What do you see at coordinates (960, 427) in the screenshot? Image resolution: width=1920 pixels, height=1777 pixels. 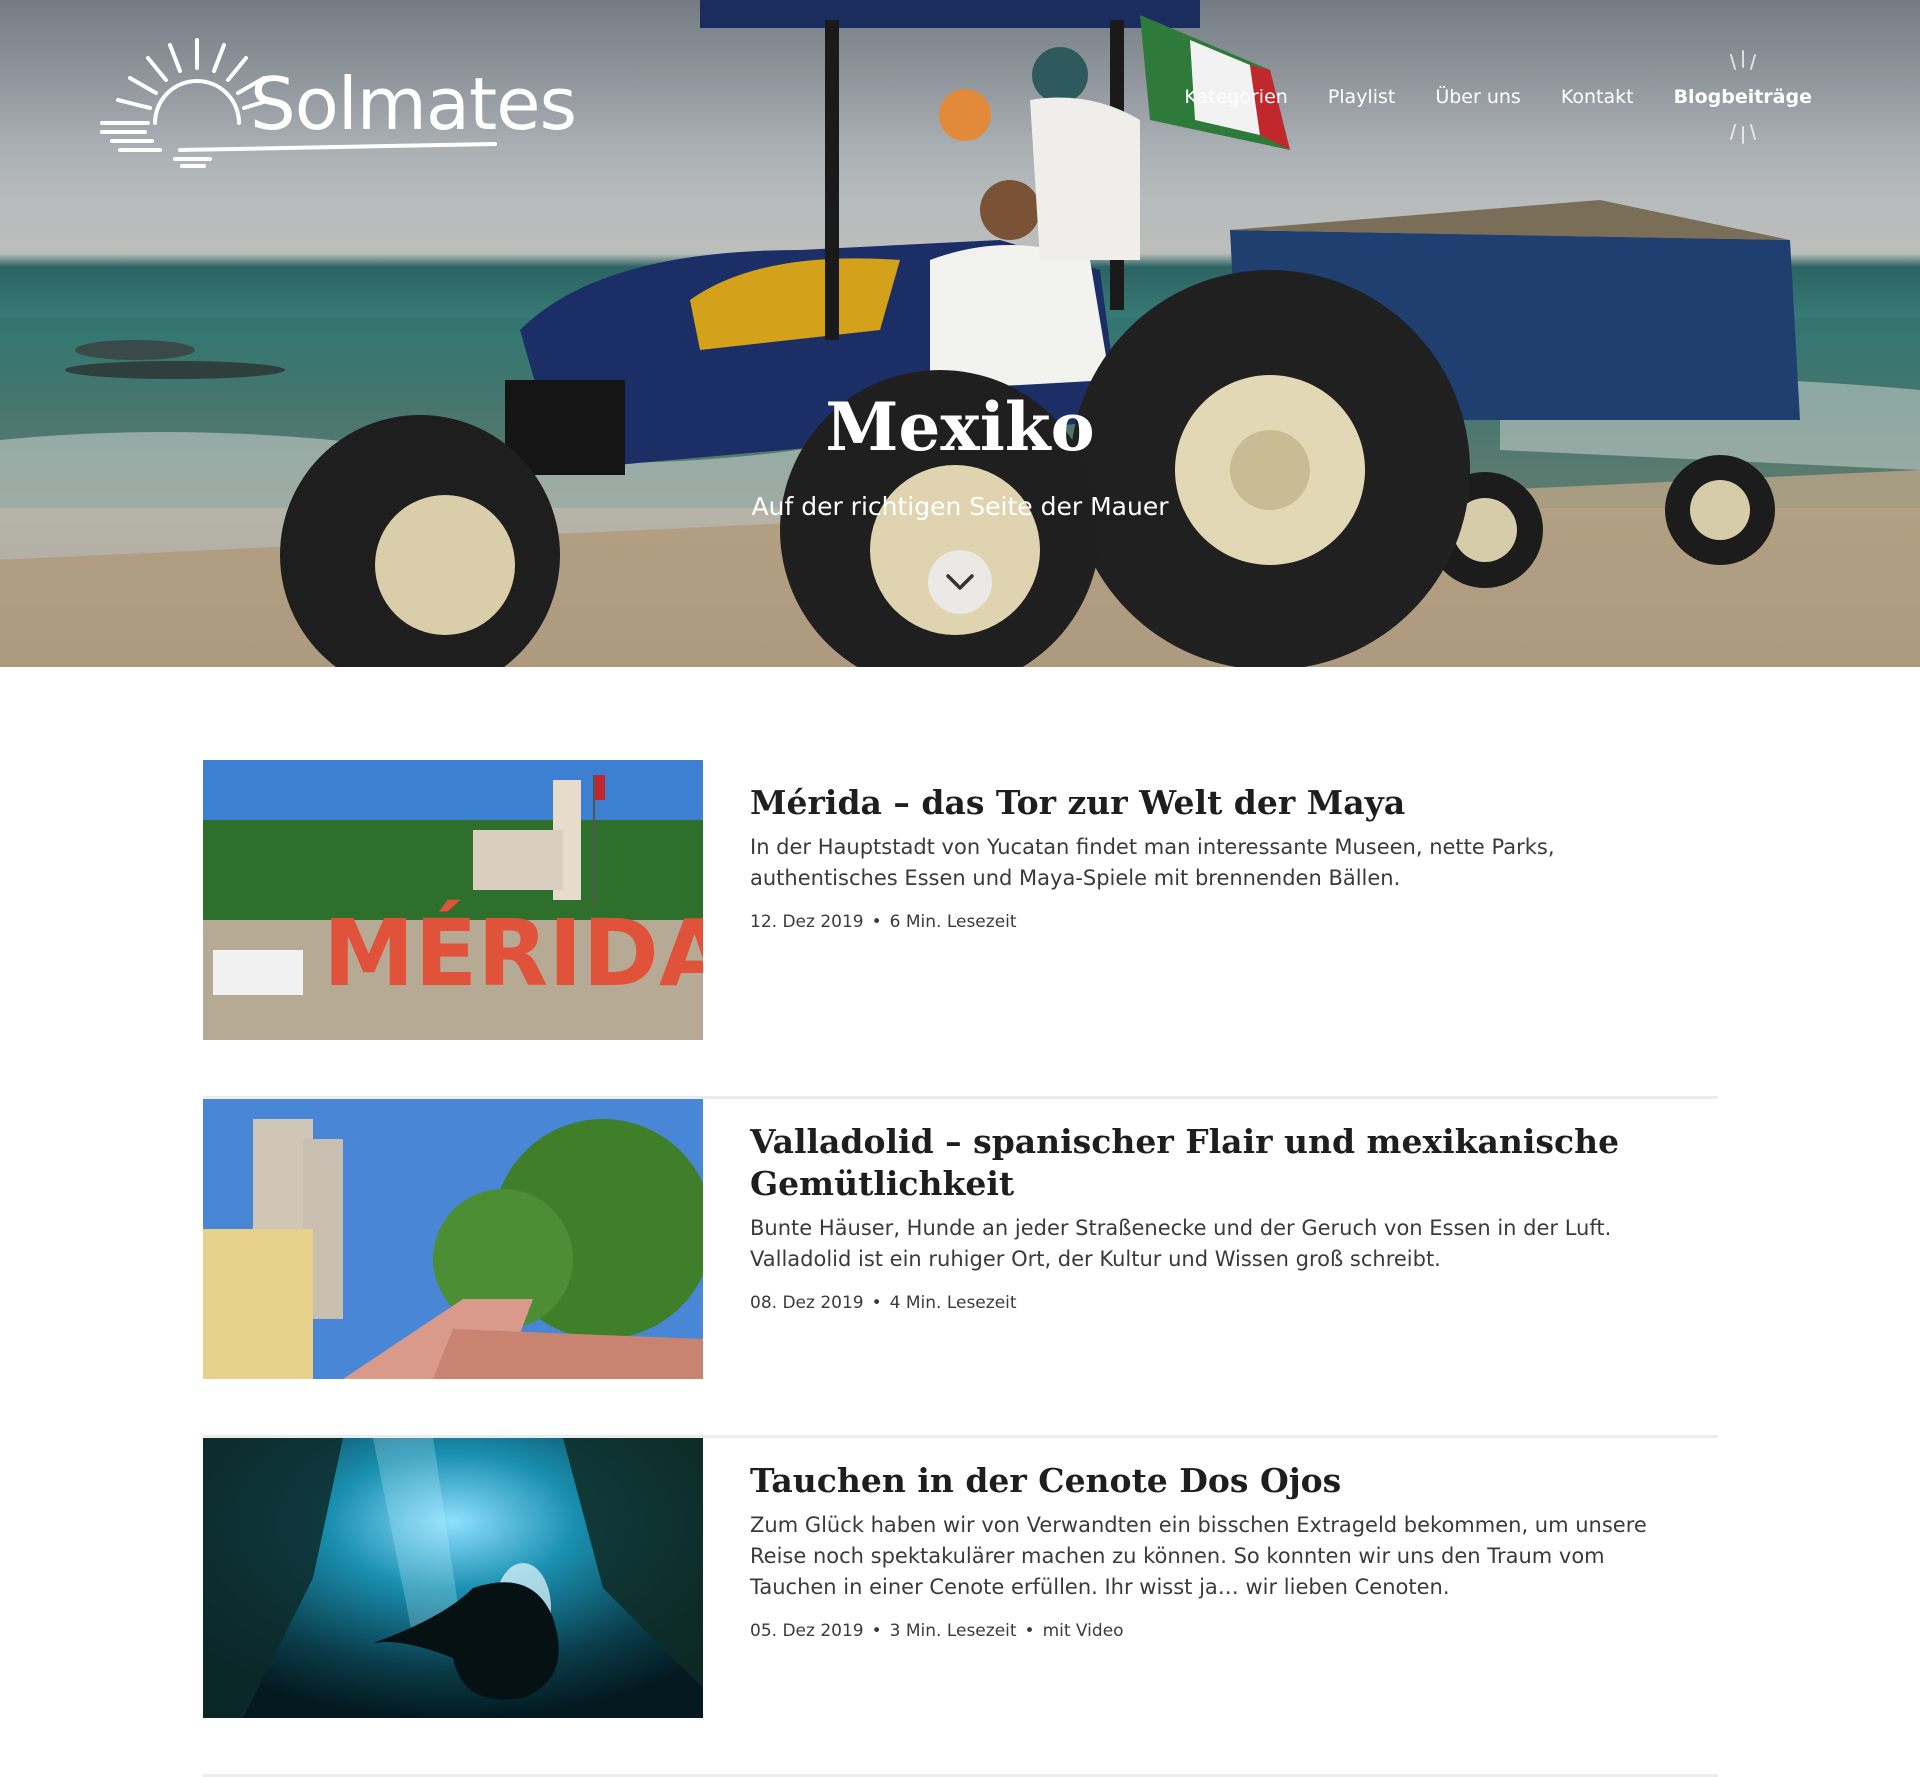 I see `hero-title: Mexiko` at bounding box center [960, 427].